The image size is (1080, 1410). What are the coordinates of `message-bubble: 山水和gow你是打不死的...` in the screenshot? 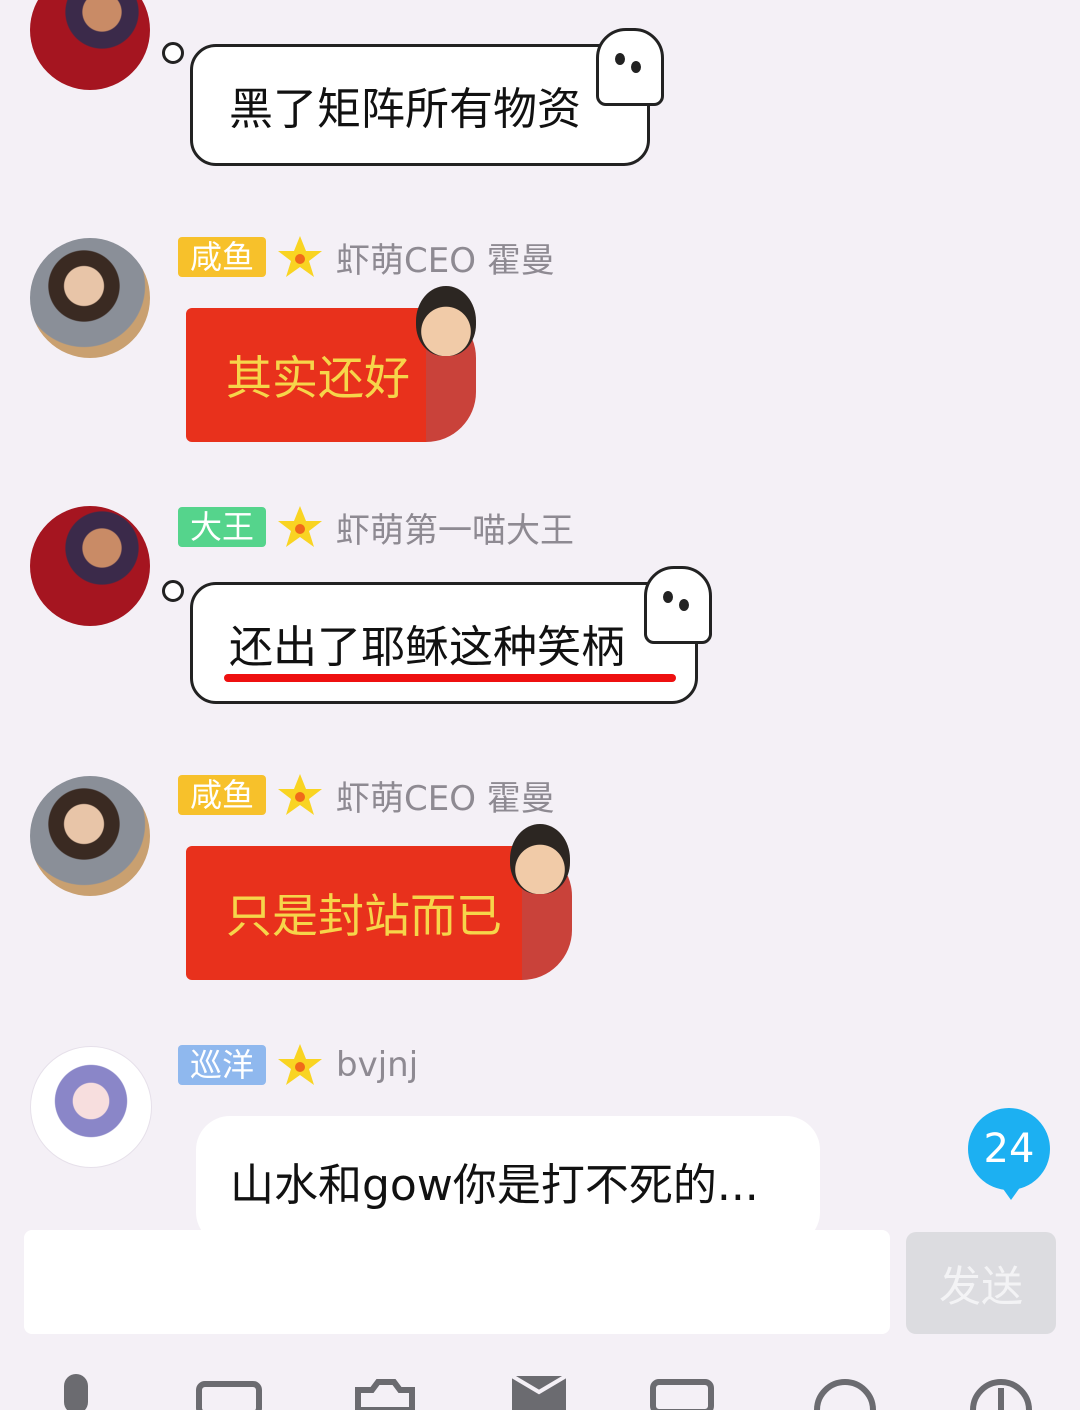 It's located at (508, 1181).